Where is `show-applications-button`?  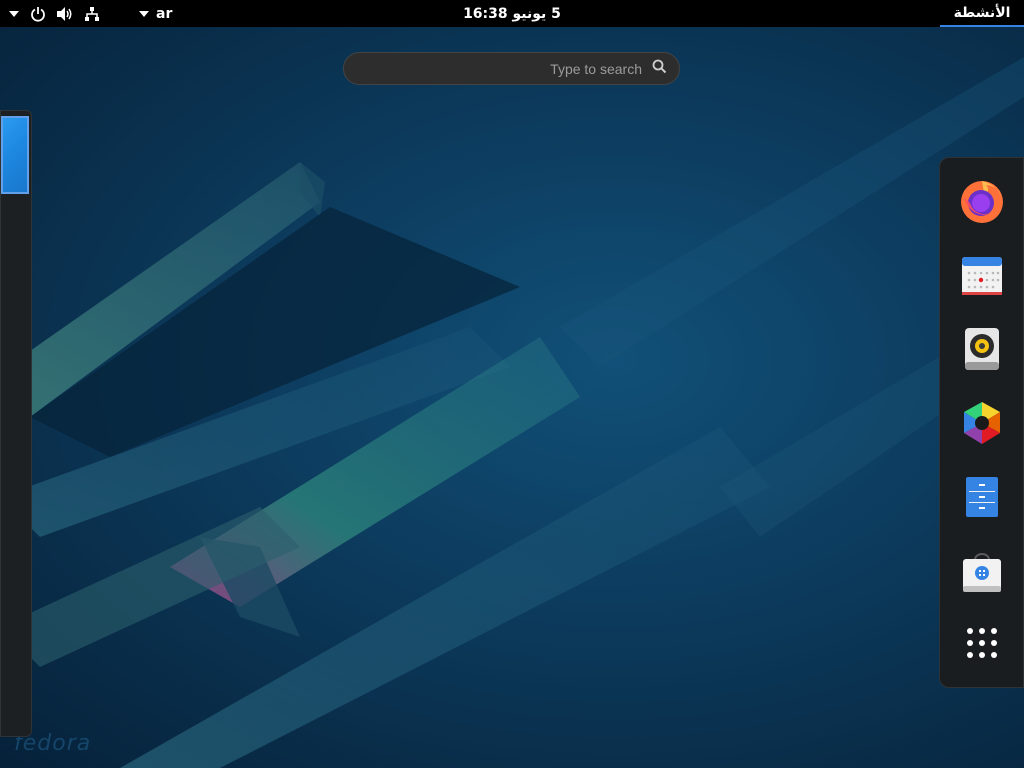
show-applications-button is located at coordinates (982, 645).